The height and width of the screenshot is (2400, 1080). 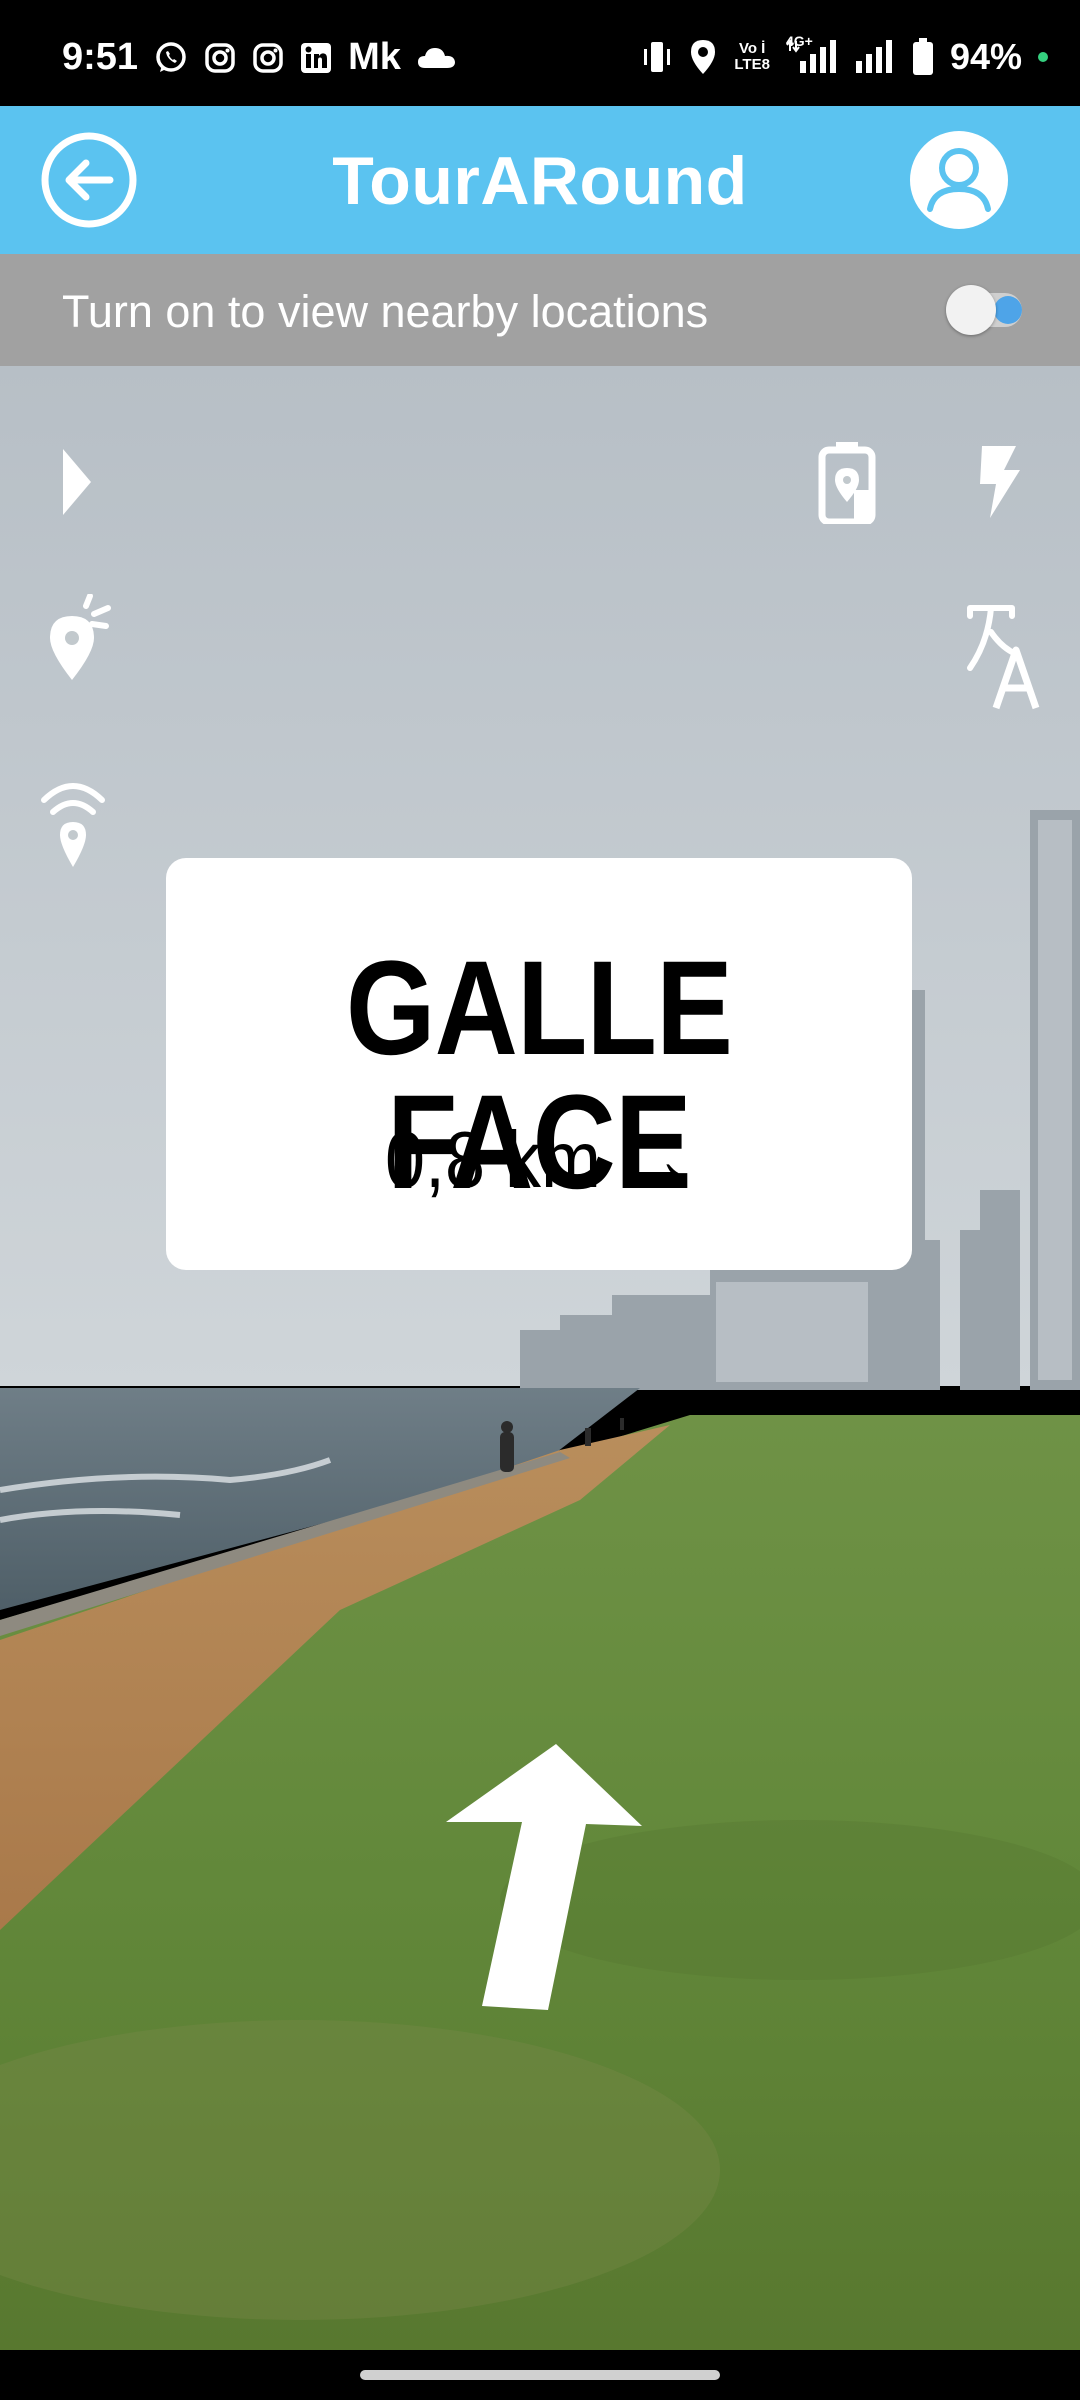 I want to click on toggle-knob, so click(x=971, y=310).